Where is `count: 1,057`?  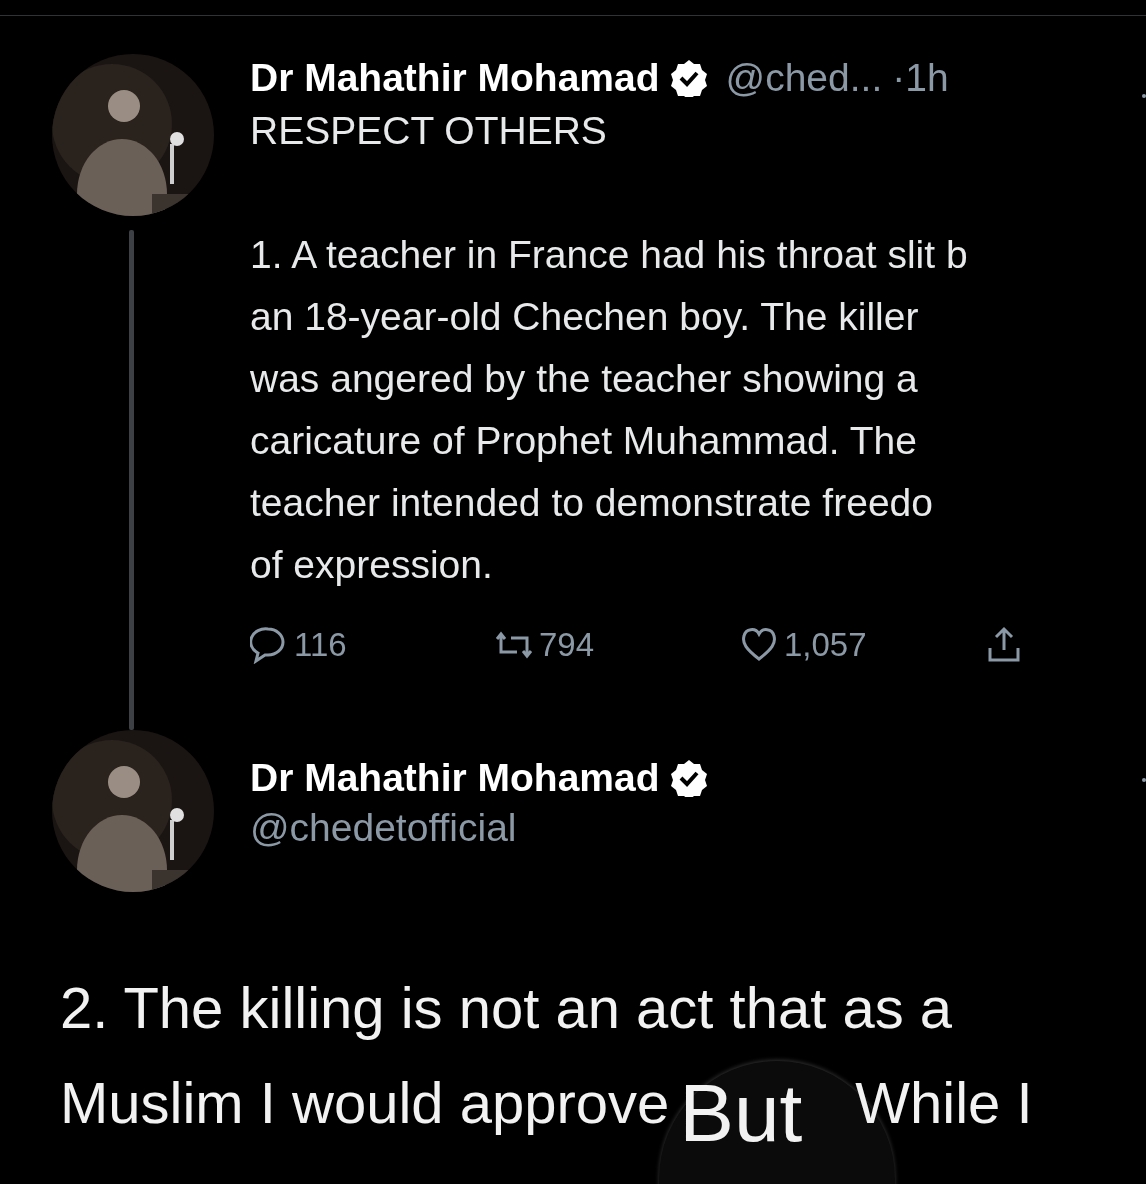 count: 1,057 is located at coordinates (825, 645).